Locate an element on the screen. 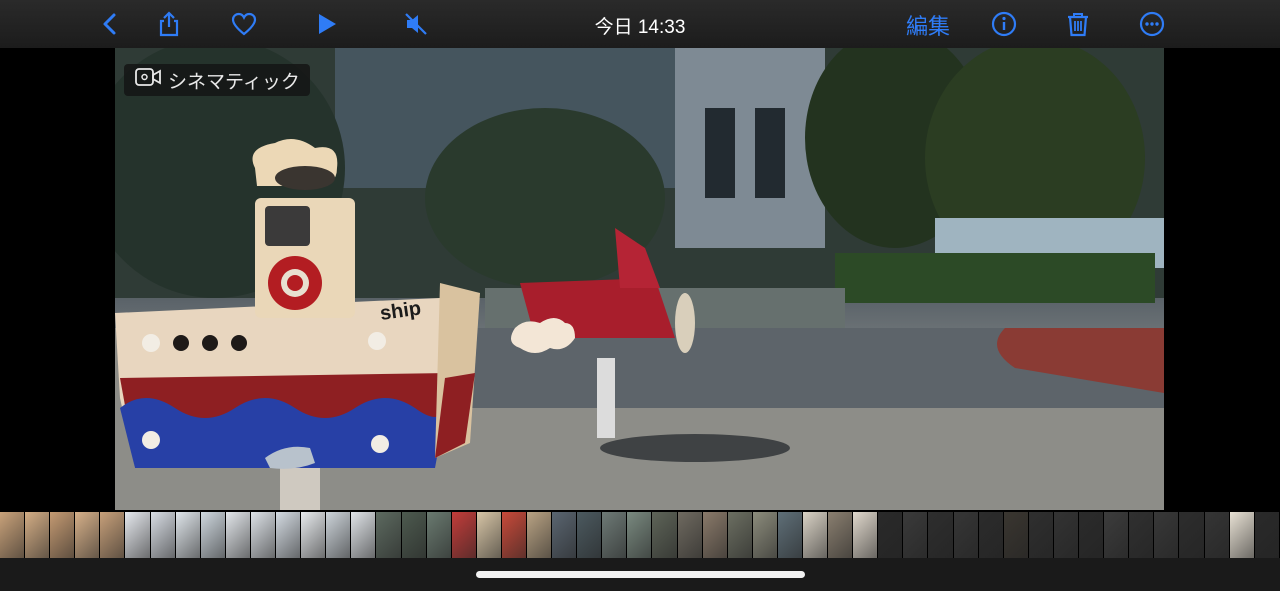 Image resolution: width=1280 pixels, height=591 pixels. cinematic-badge-label: シネマティック is located at coordinates (234, 82).